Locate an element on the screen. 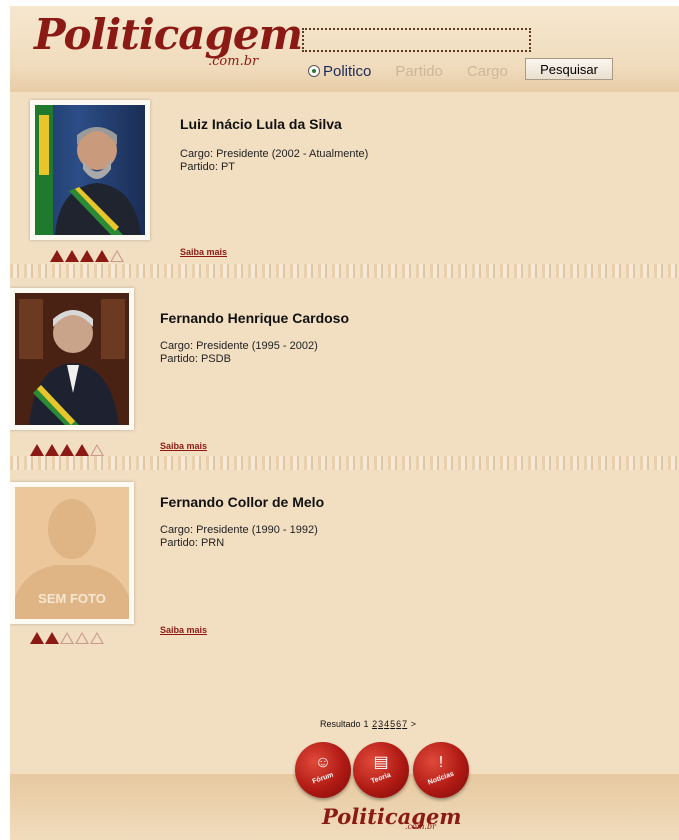 This screenshot has height=840, width=679. forum-seal-button: ☺ Fórum is located at coordinates (323, 770).